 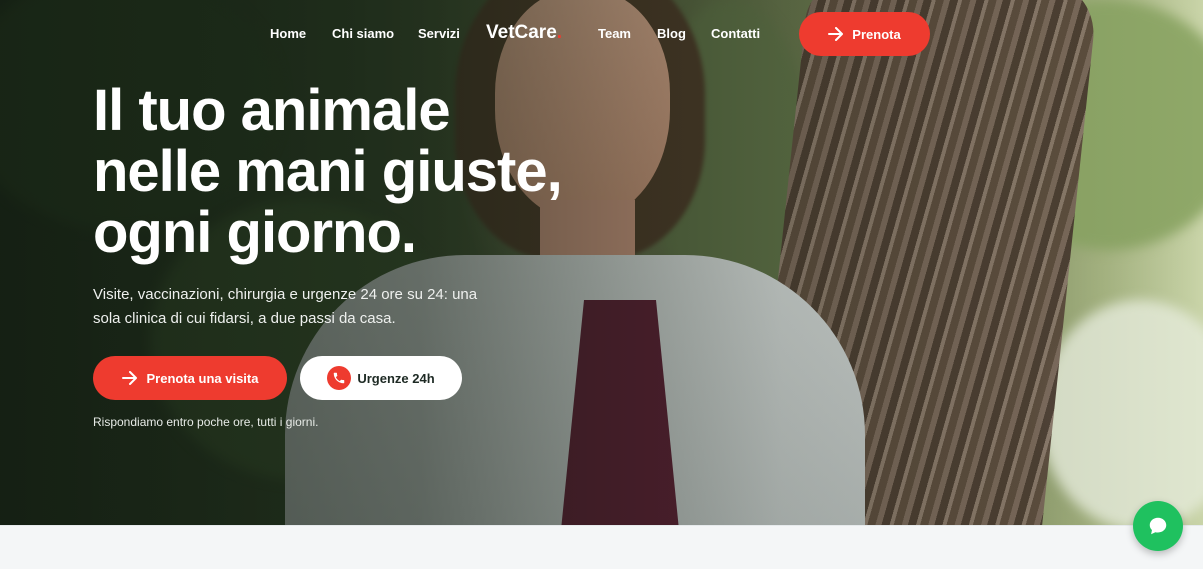 I want to click on nav-link-blog: Blog, so click(x=671, y=33).